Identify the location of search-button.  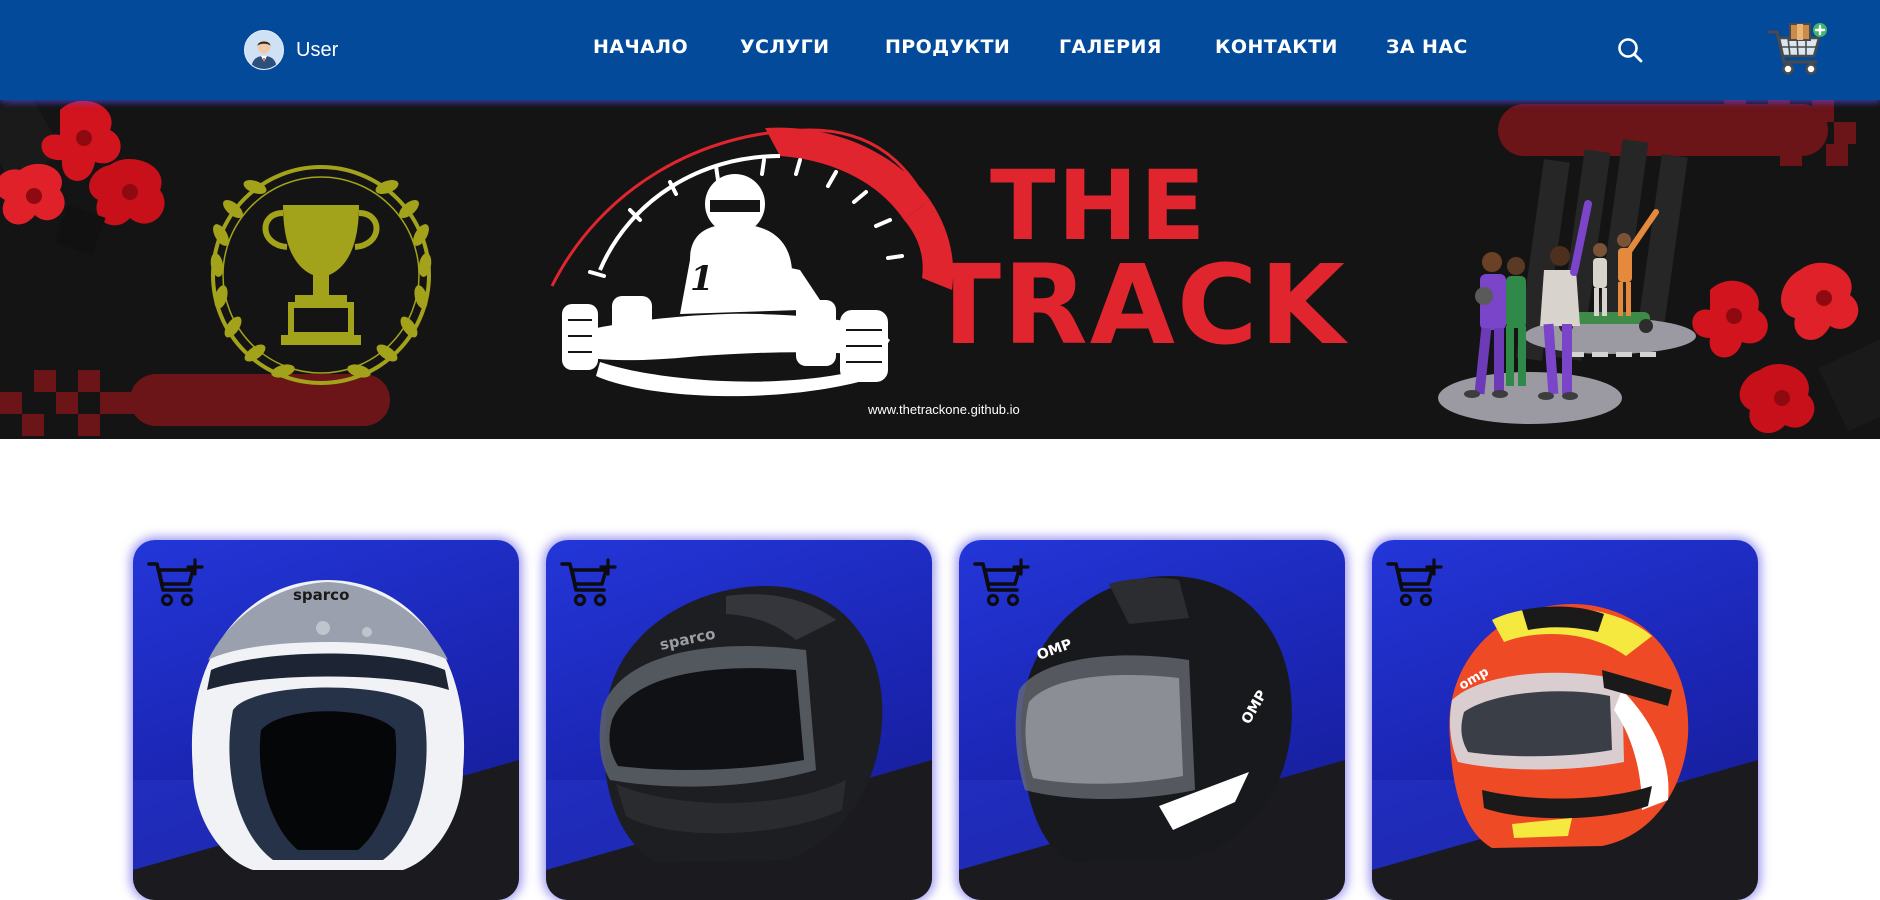
(1630, 50).